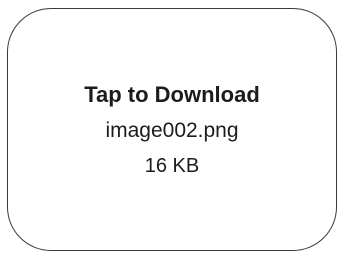 This screenshot has height=259, width=346. I want to click on tap-to-download-label: Tap to Download, so click(172, 94).